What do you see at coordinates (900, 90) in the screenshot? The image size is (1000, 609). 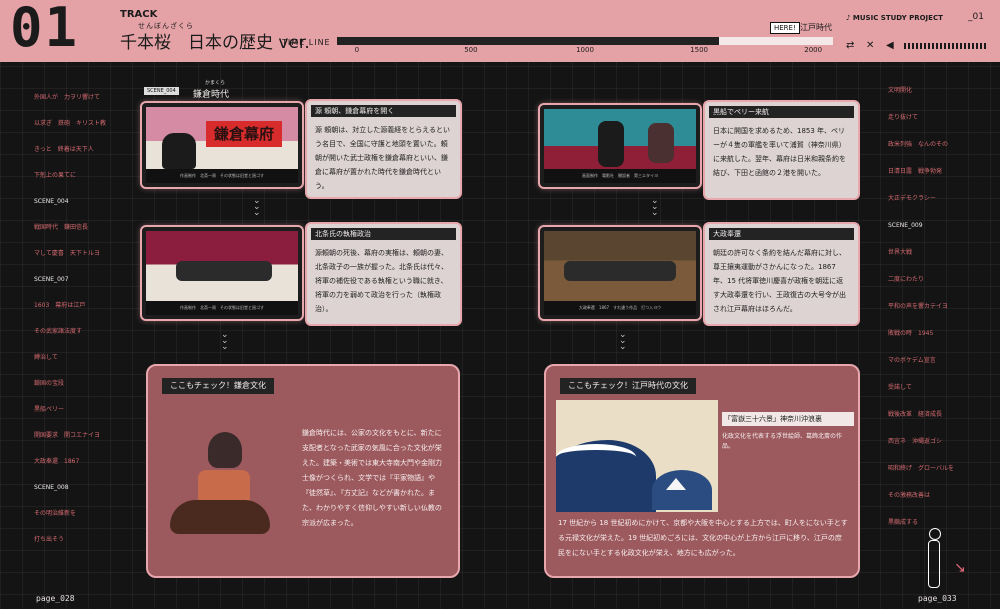 I see `lyric-line: 文明開化` at bounding box center [900, 90].